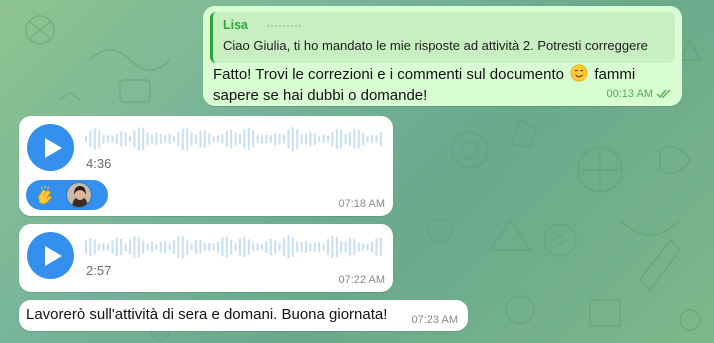 The image size is (714, 343). Describe the element at coordinates (45, 195) in the screenshot. I see `clapping-hands-emoji` at that location.